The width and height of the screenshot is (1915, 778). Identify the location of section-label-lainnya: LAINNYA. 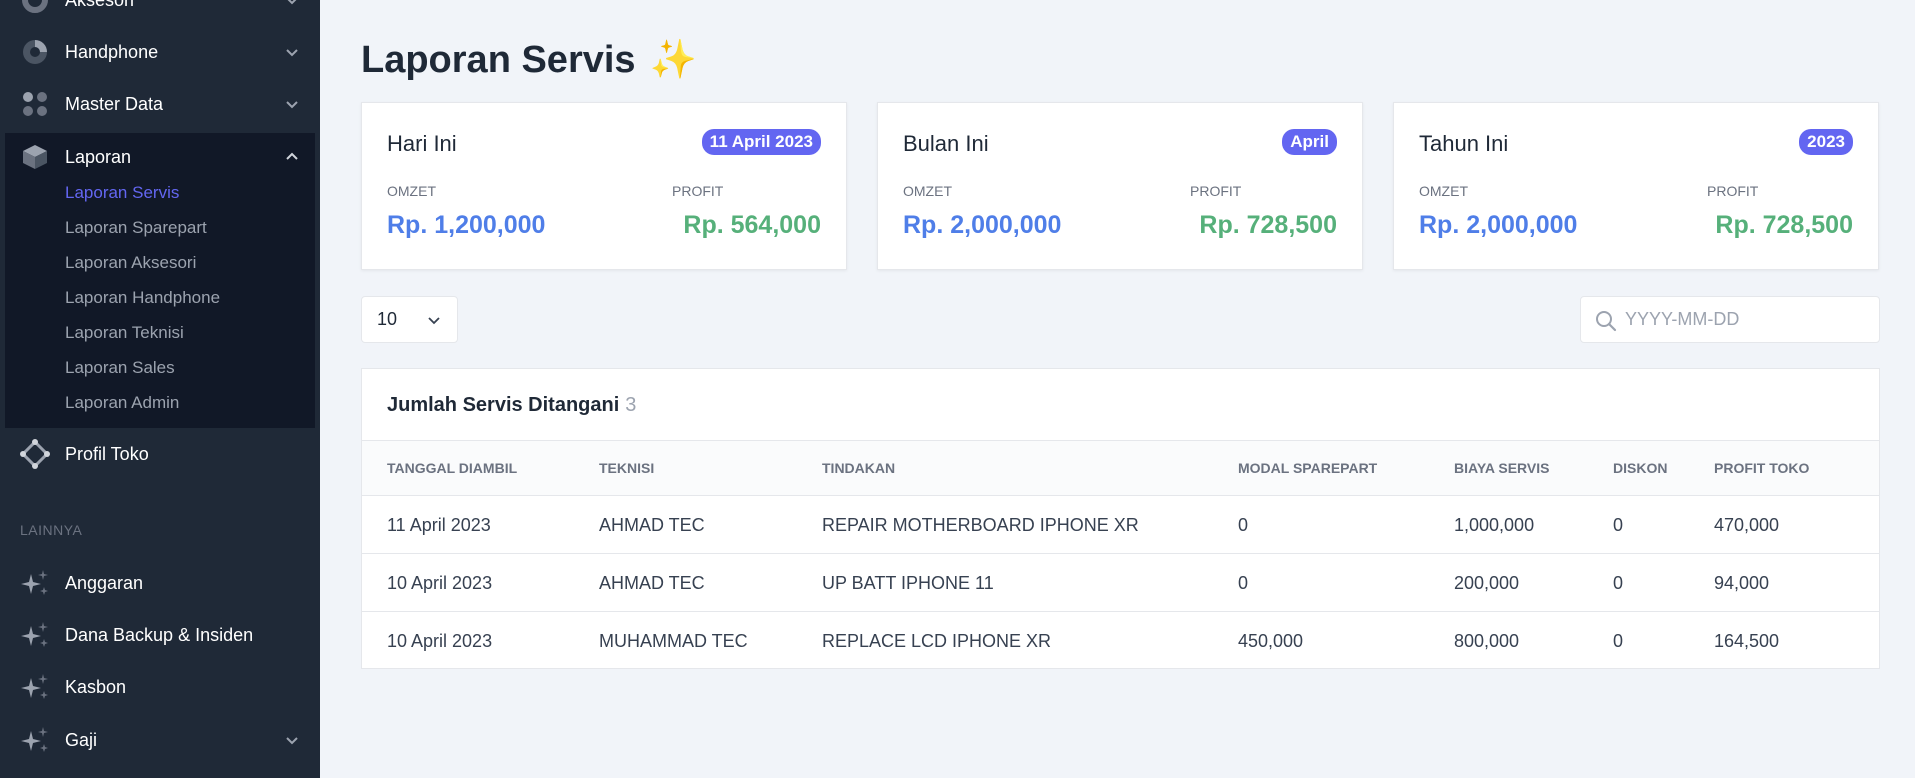
(51, 530).